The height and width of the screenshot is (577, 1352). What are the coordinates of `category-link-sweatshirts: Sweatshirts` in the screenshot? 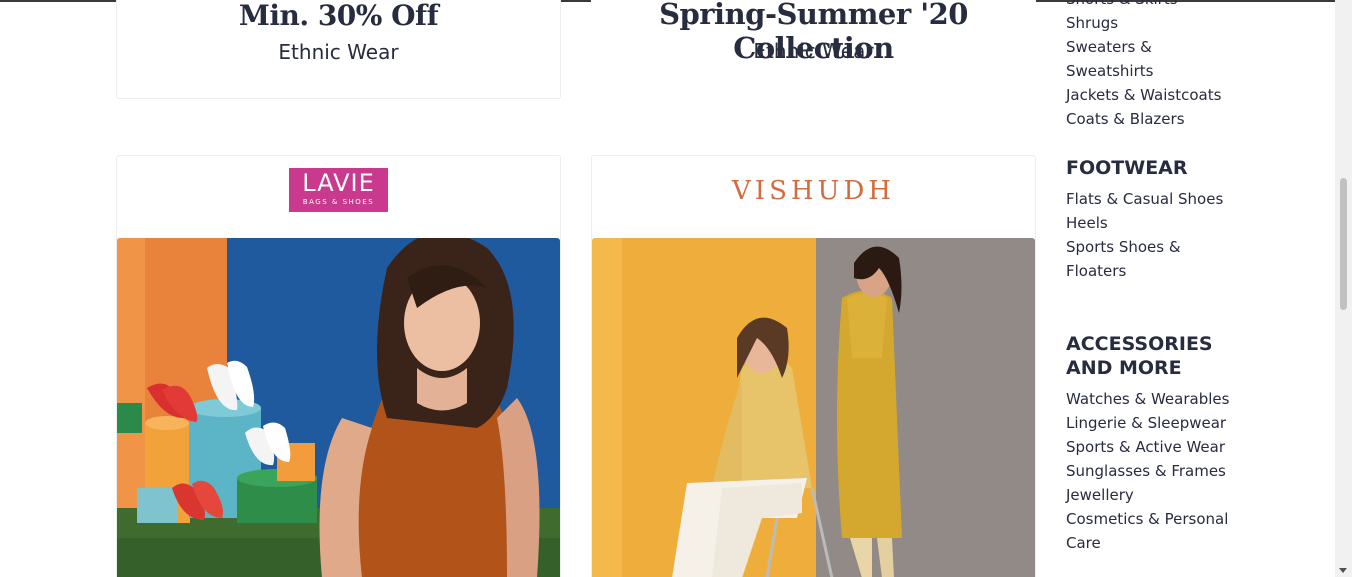 It's located at (1109, 71).